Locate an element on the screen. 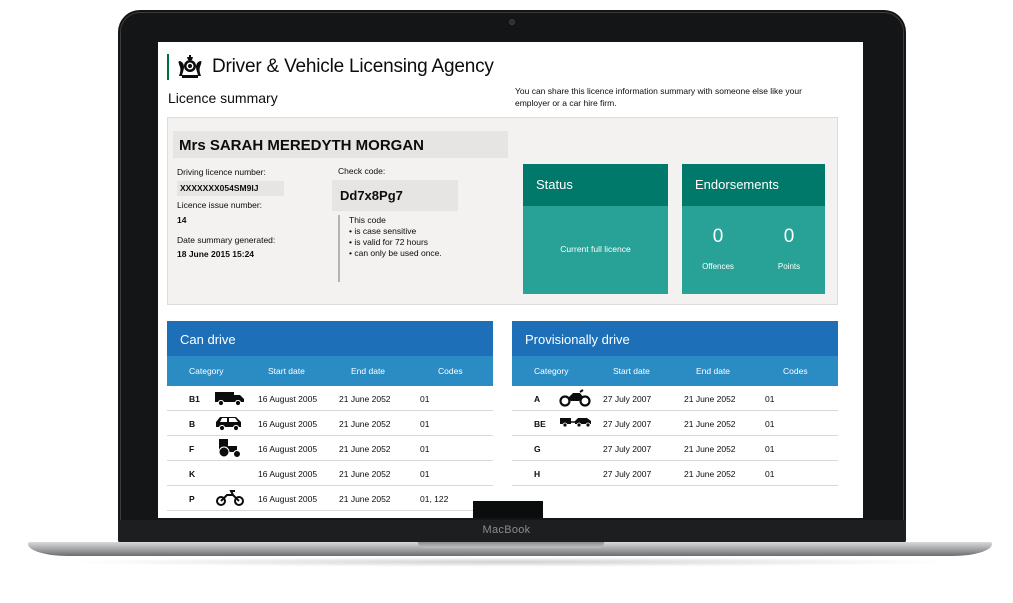 Image resolution: width=1013 pixels, height=603 pixels. code-note-line: This code is located at coordinates (367, 220).